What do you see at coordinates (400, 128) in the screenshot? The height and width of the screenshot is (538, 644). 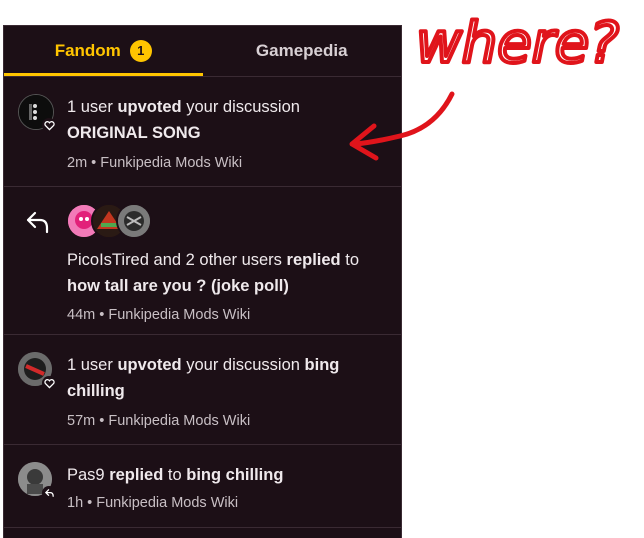 I see `red-arrow-icon` at bounding box center [400, 128].